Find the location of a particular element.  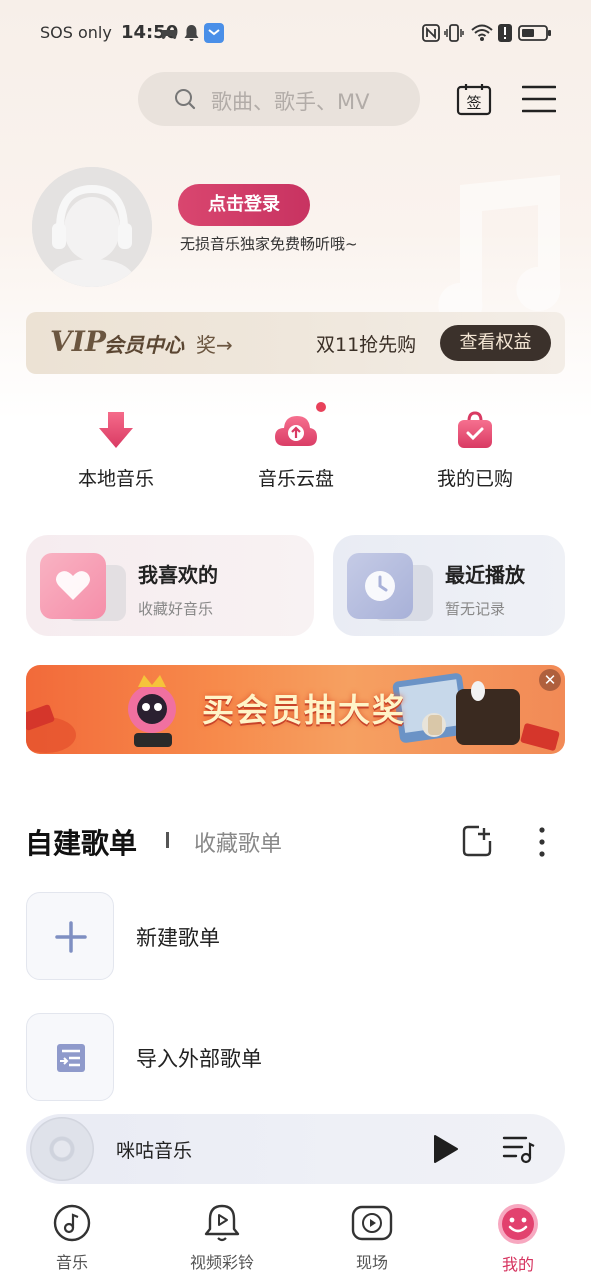

create-playlist-row: 新建歌单 is located at coordinates (286, 936).